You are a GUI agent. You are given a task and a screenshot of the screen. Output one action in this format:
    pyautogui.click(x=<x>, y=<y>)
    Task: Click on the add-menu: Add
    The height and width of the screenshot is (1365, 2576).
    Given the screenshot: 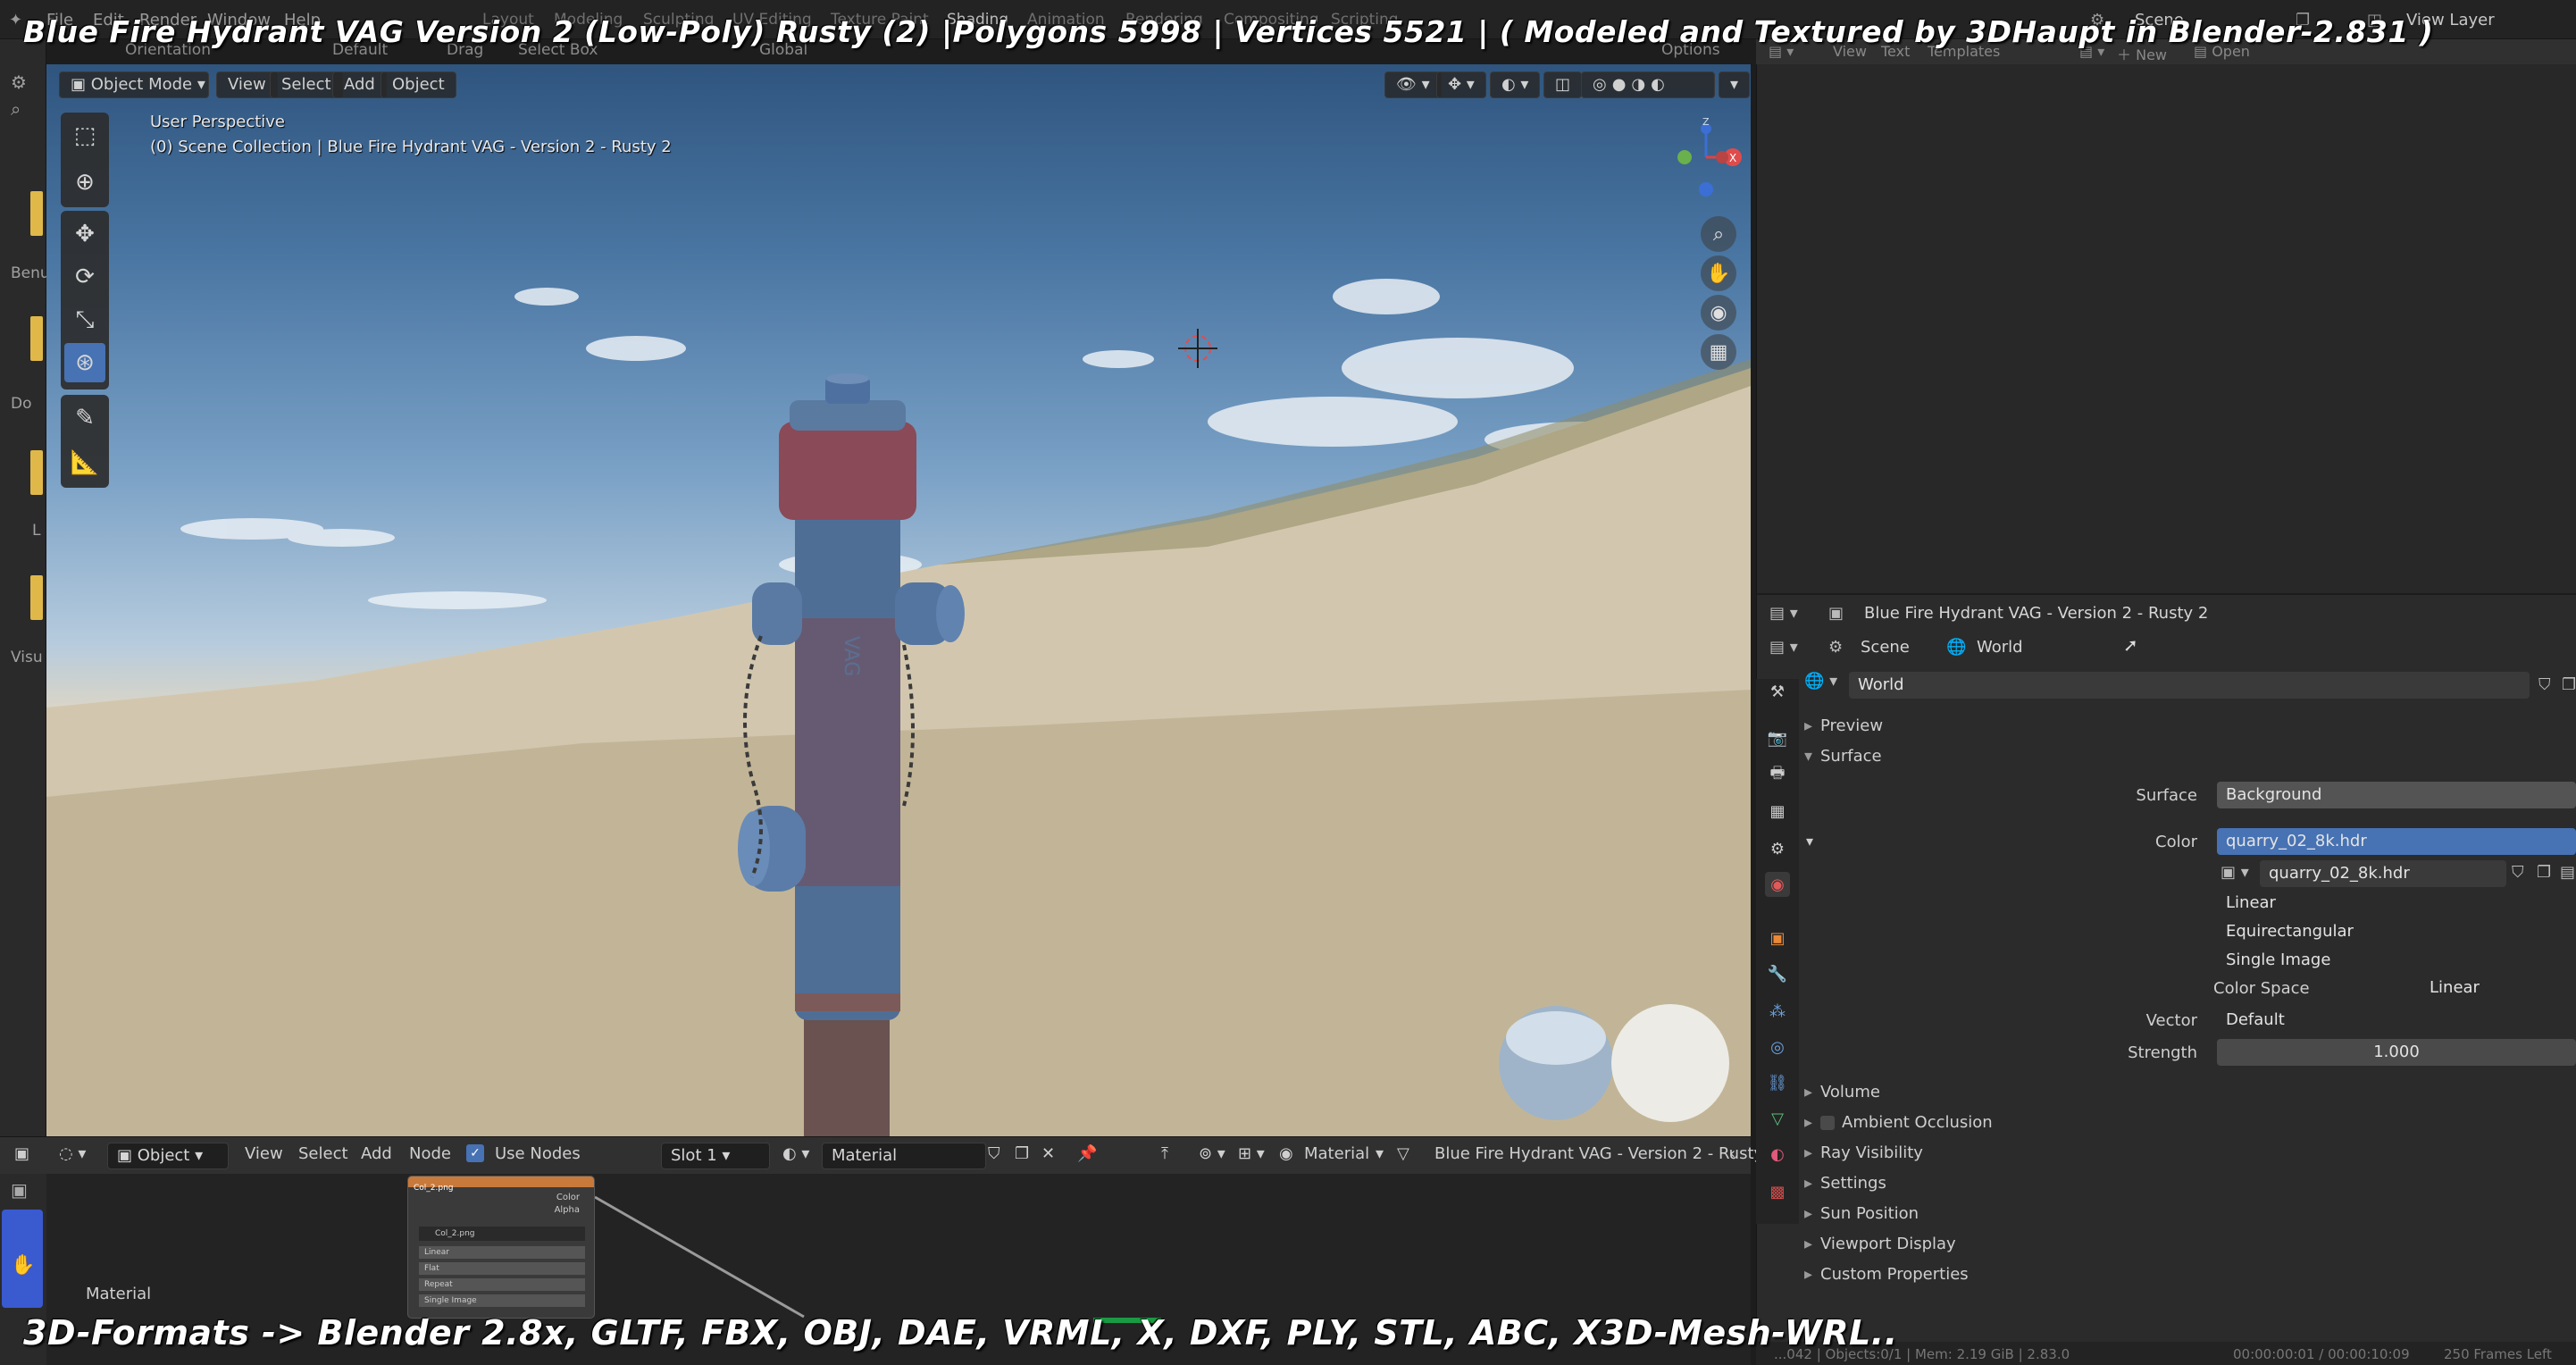 What is the action you would take?
    pyautogui.click(x=360, y=85)
    